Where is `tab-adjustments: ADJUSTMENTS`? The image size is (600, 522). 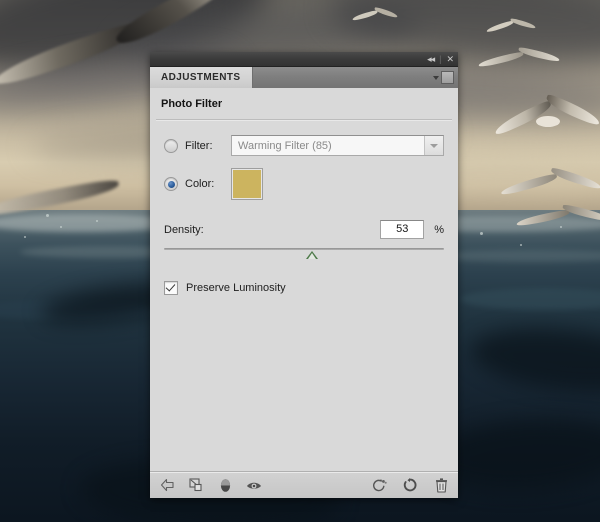 tab-adjustments: ADJUSTMENTS is located at coordinates (202, 77).